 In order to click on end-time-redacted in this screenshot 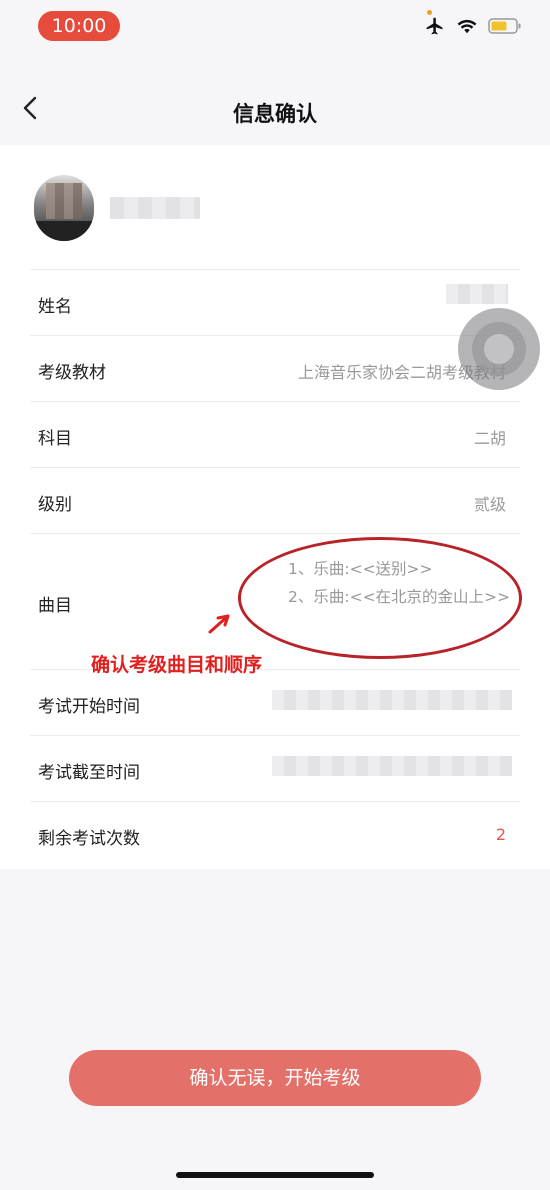, I will do `click(392, 766)`.